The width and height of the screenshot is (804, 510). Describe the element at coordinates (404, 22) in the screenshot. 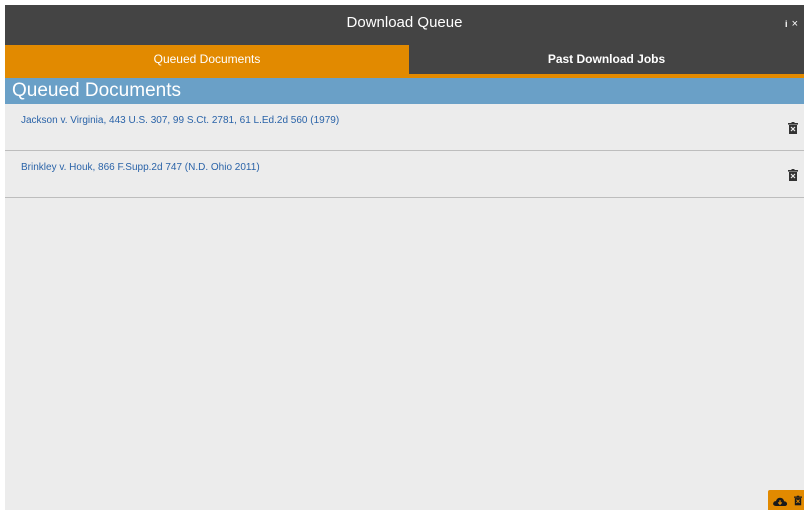

I see `window-title: Download Queue` at that location.